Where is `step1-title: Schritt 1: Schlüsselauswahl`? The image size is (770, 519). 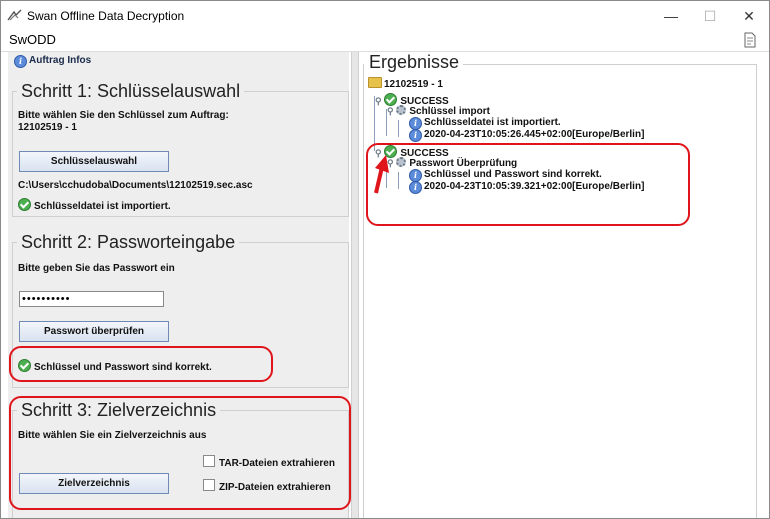 step1-title: Schritt 1: Schlüsselauswahl is located at coordinates (131, 91).